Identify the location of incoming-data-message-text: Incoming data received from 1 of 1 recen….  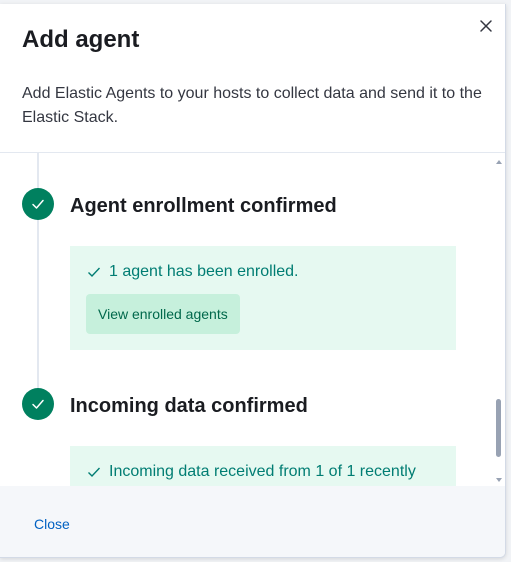
(262, 471).